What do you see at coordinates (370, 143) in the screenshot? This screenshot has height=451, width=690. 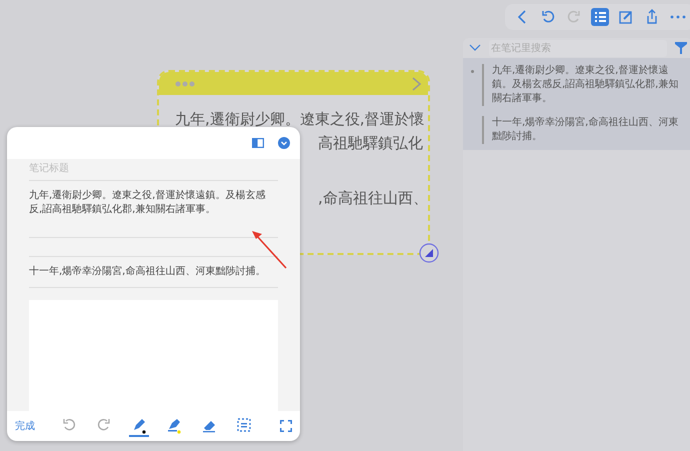 I see `card-text: 高祖馳驛鎮弘化` at bounding box center [370, 143].